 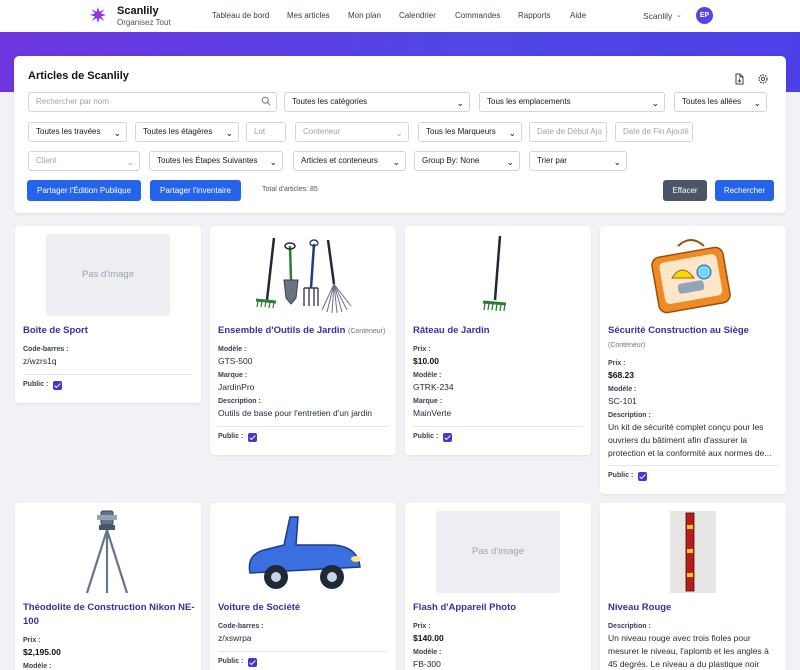 What do you see at coordinates (685, 190) in the screenshot?
I see `clear-button: Effacer` at bounding box center [685, 190].